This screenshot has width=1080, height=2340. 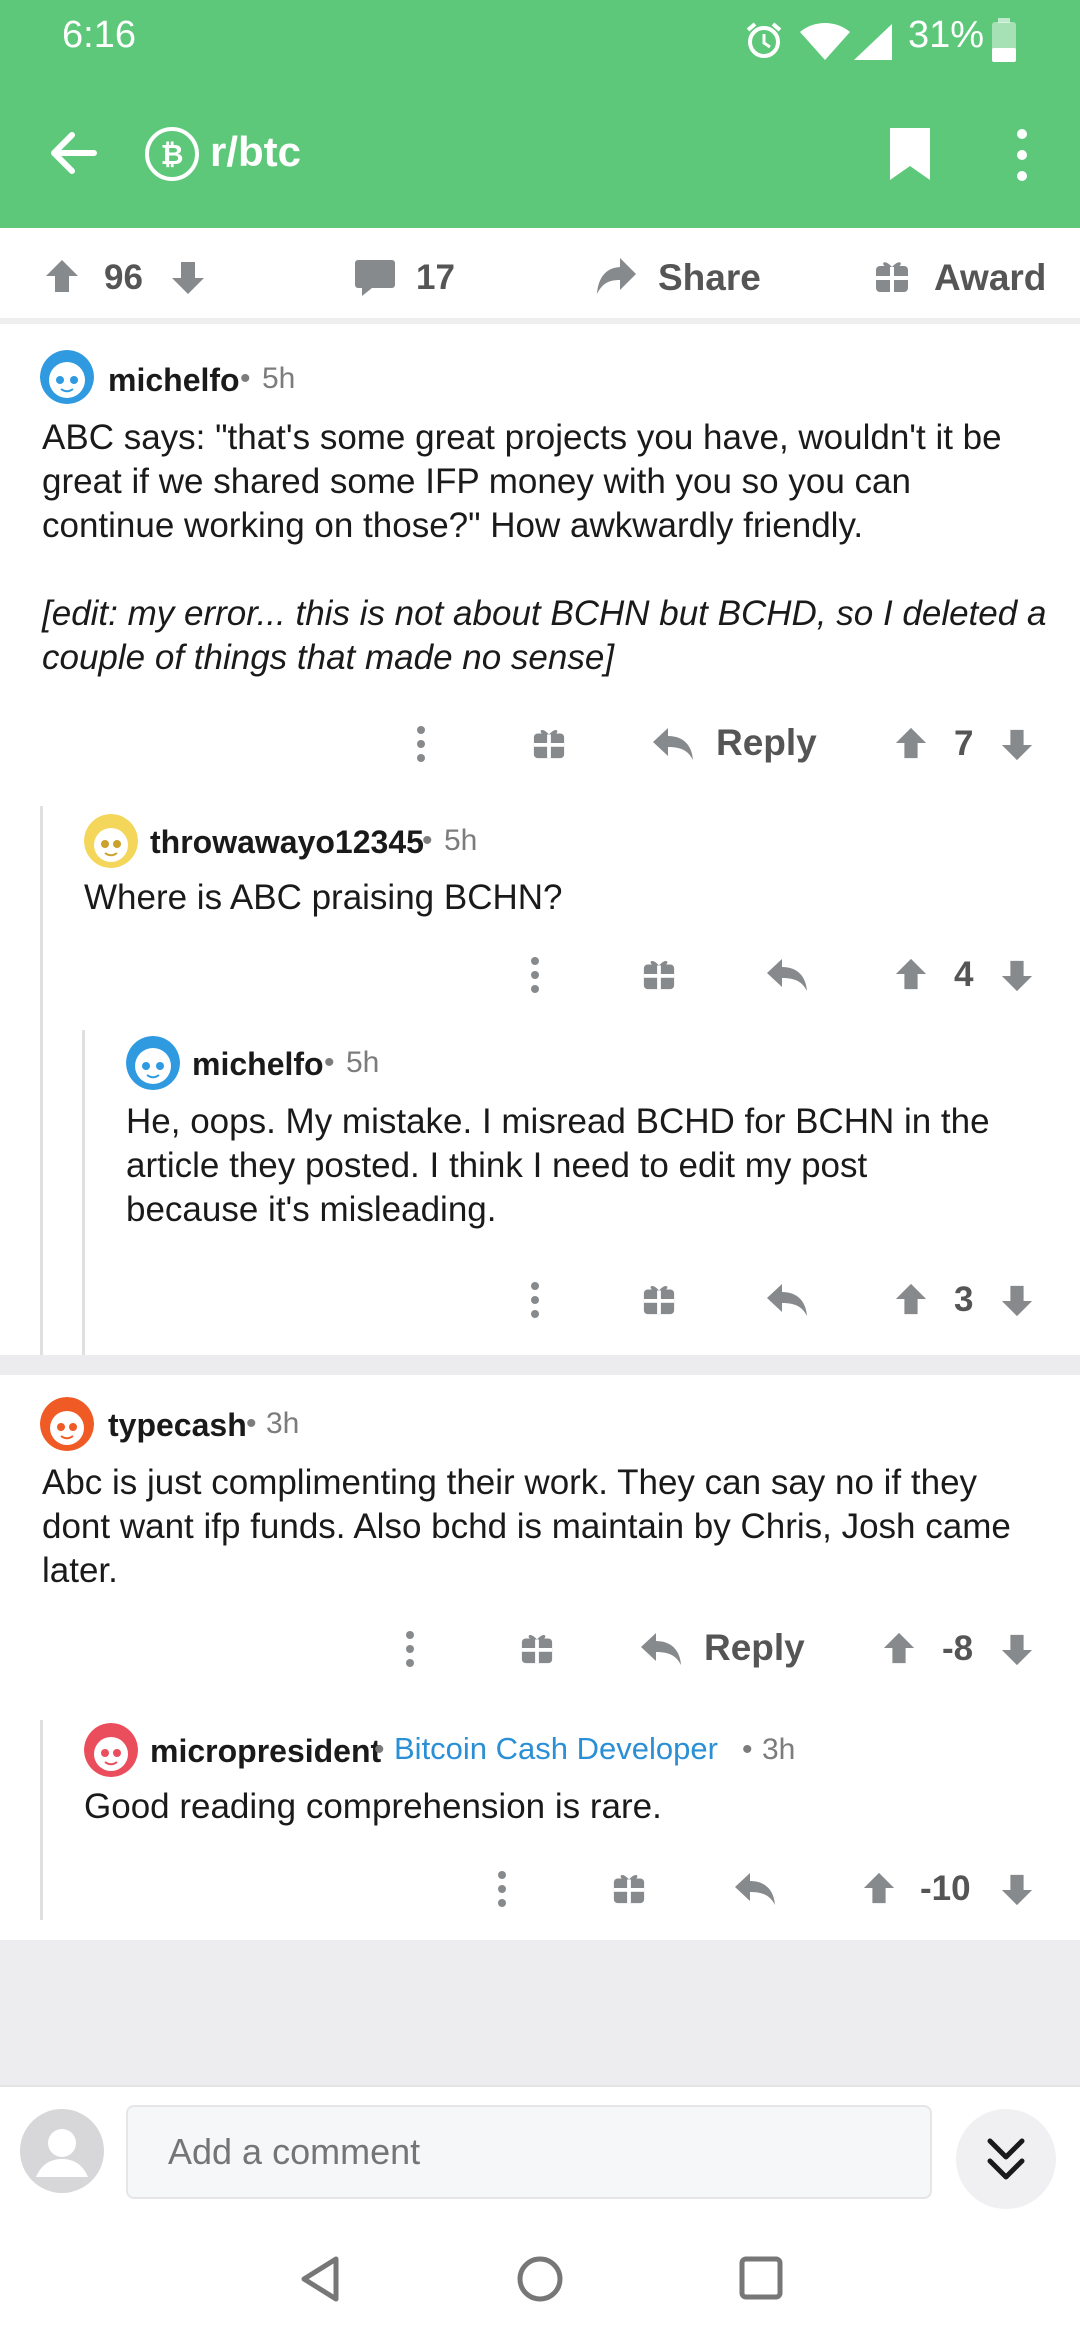 I want to click on nav-recents-icon, so click(x=761, y=2278).